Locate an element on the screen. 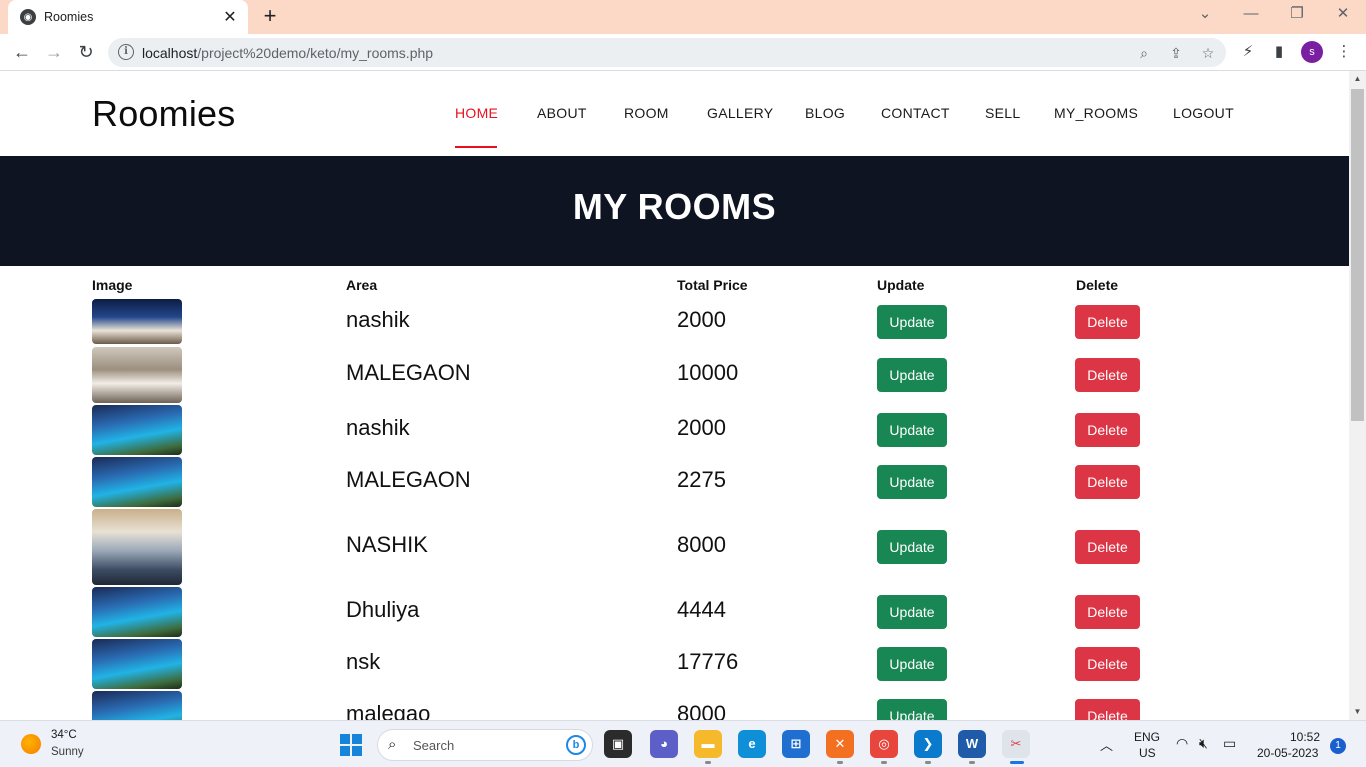  close-tab-icon: ✕ is located at coordinates (230, 17).